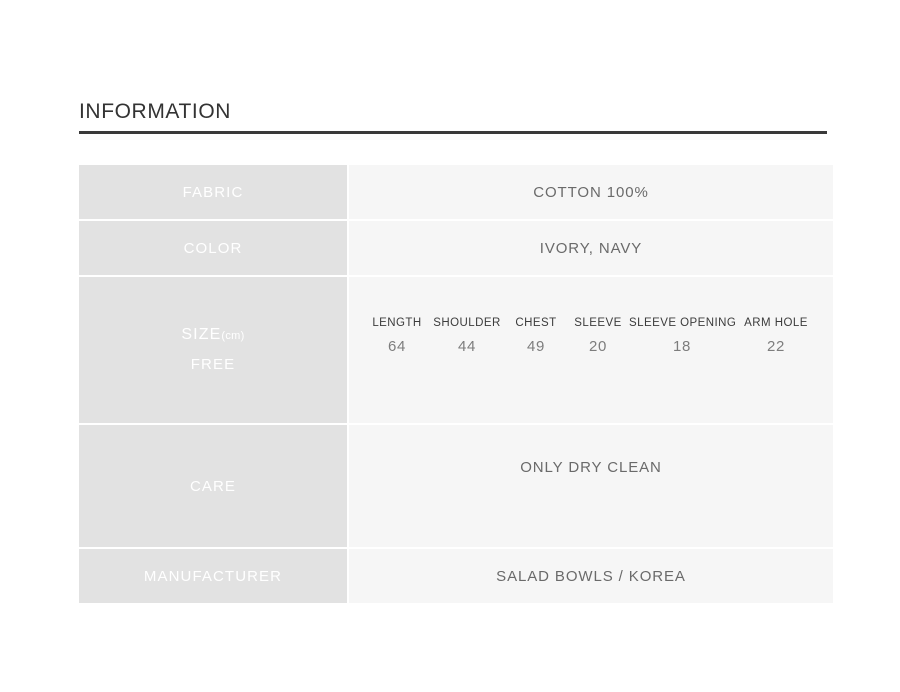 The height and width of the screenshot is (692, 900). Describe the element at coordinates (776, 346) in the screenshot. I see `measure-value-arm-hole: 22` at that location.